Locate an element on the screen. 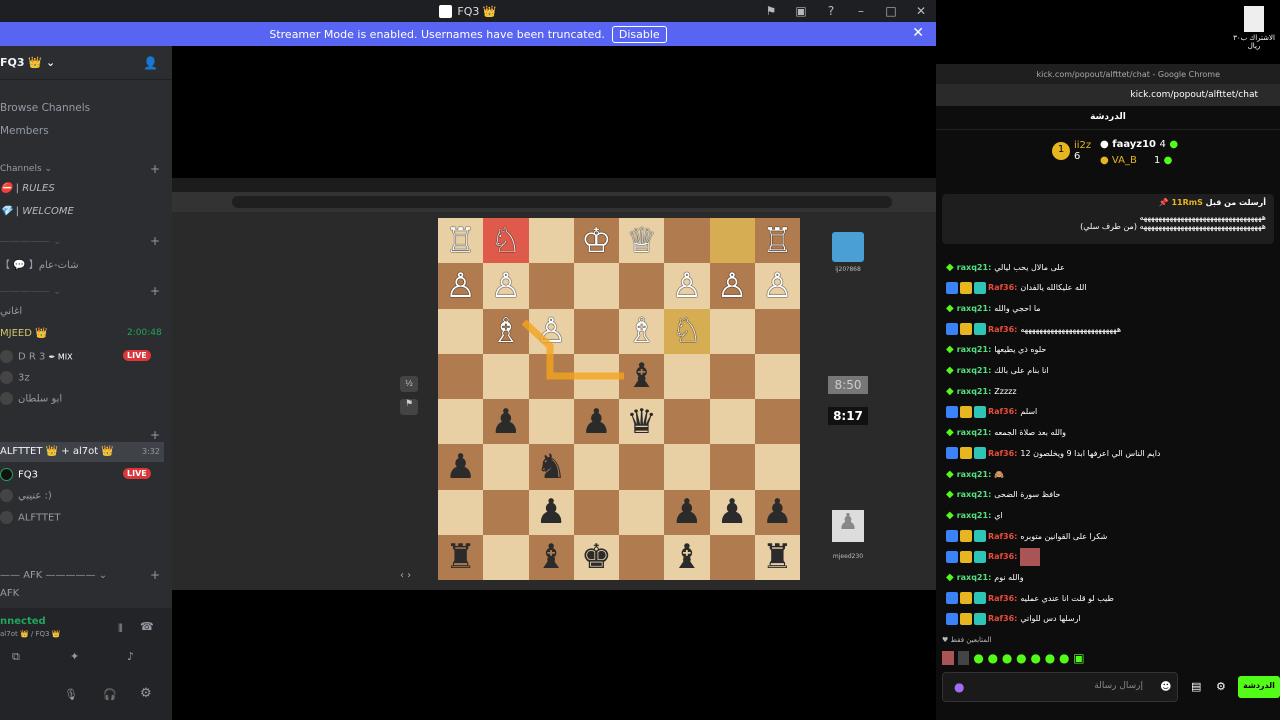 The image size is (1280, 720). draw-offer-icon: ½ is located at coordinates (409, 384).